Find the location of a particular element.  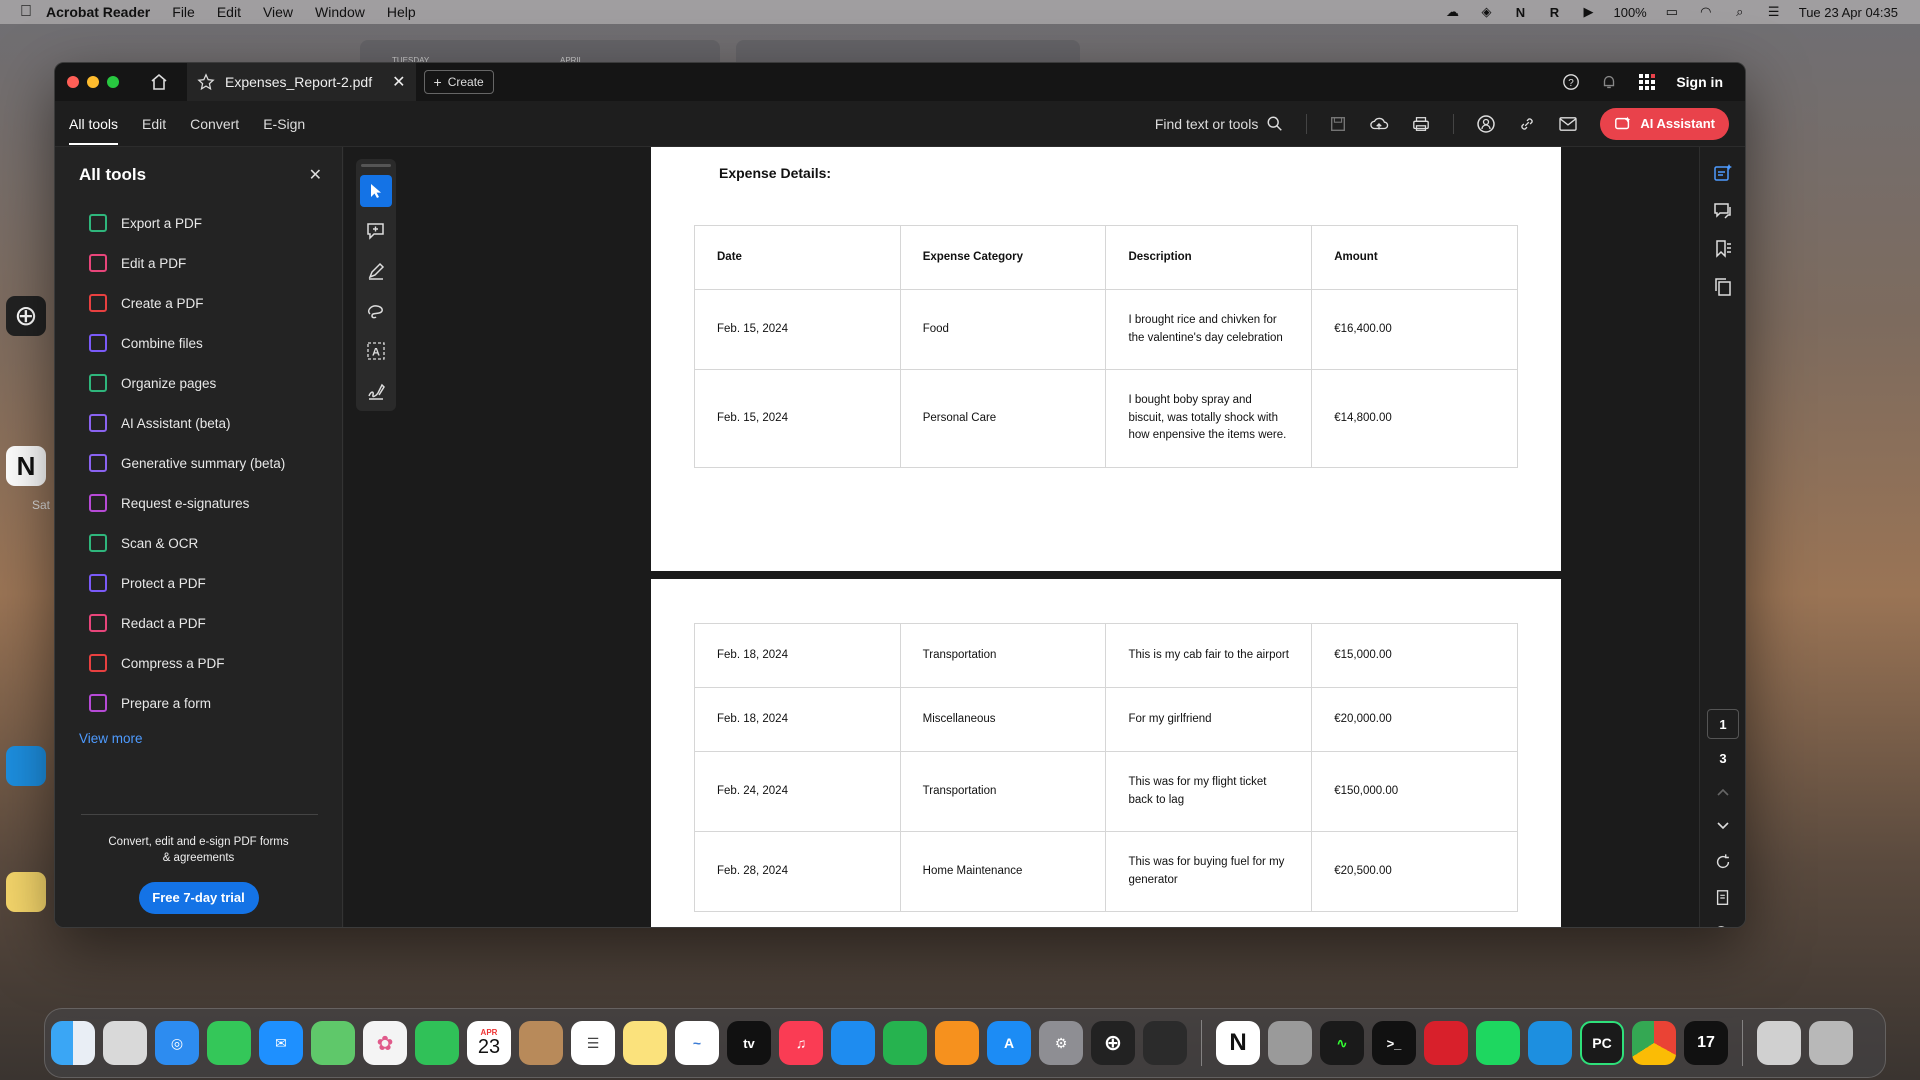

globe-dock-icon: ⊕ is located at coordinates (1113, 1043).